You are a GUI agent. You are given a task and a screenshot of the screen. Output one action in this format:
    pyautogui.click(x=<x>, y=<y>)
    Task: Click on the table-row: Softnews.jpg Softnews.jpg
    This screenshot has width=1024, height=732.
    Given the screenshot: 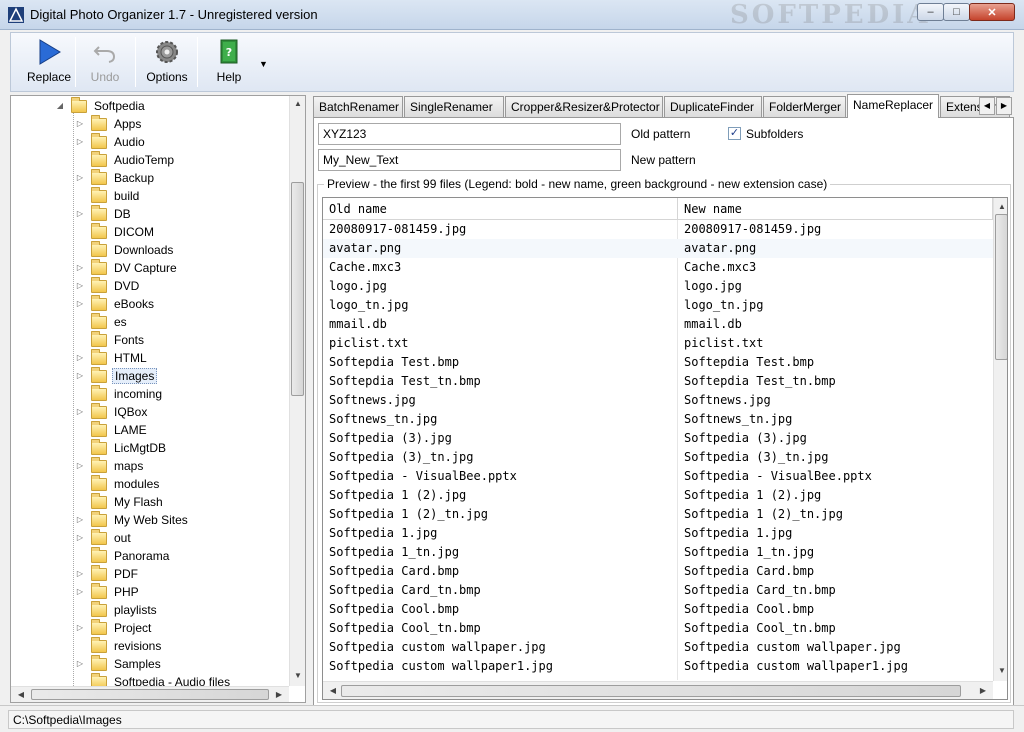 What is the action you would take?
    pyautogui.click(x=658, y=400)
    